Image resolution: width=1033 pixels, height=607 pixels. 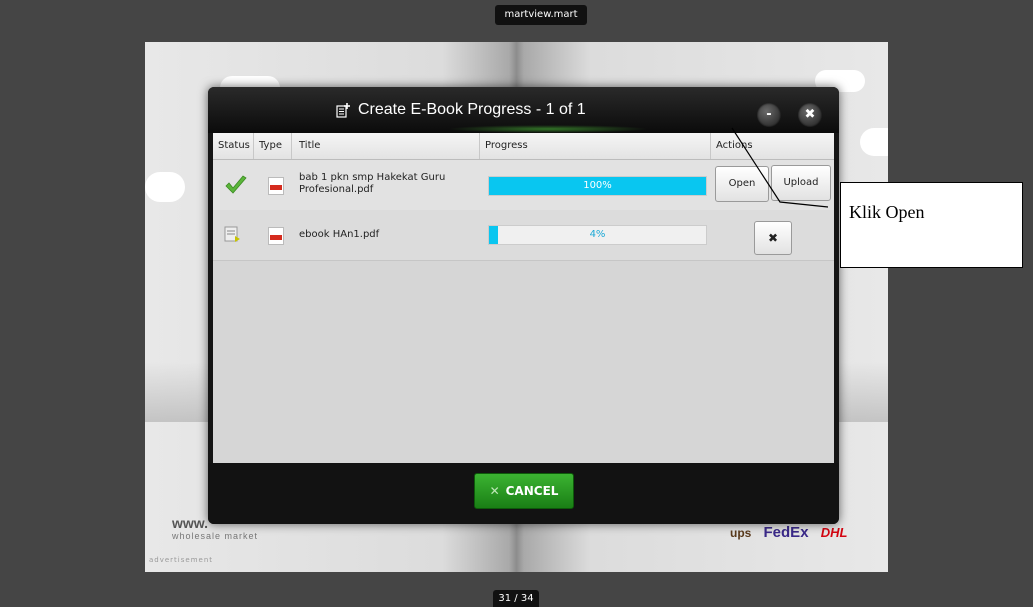 I want to click on pointer-line, so click(x=780, y=167).